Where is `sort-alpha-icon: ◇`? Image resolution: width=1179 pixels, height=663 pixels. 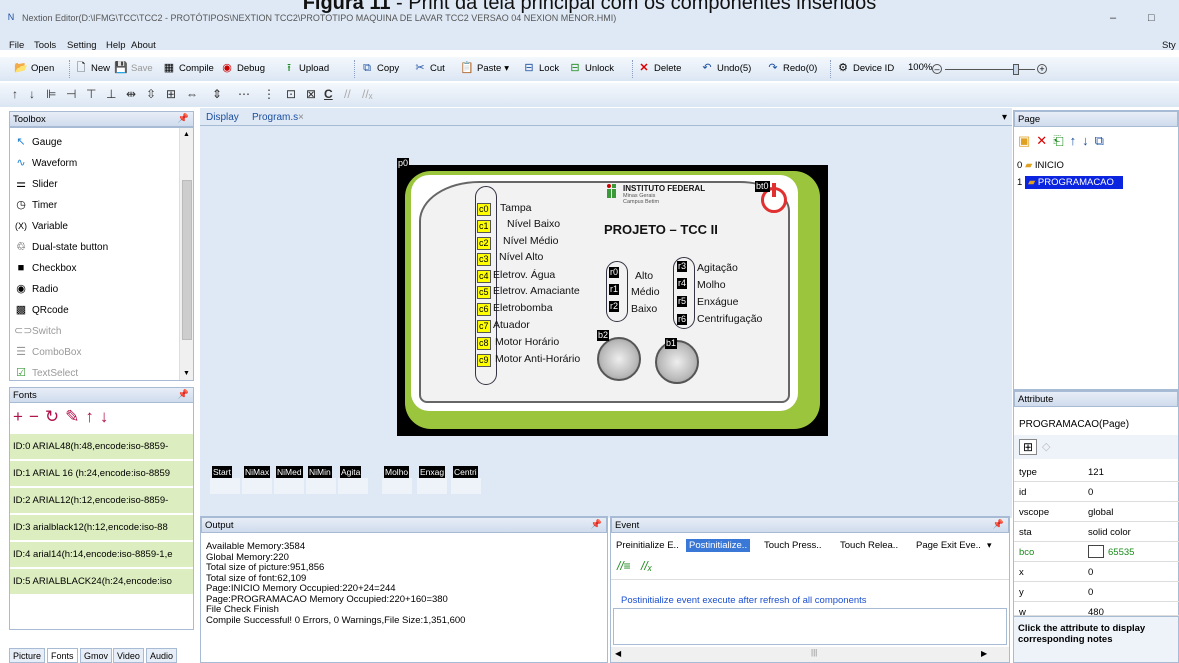
sort-alpha-icon: ◇ is located at coordinates (1046, 446).